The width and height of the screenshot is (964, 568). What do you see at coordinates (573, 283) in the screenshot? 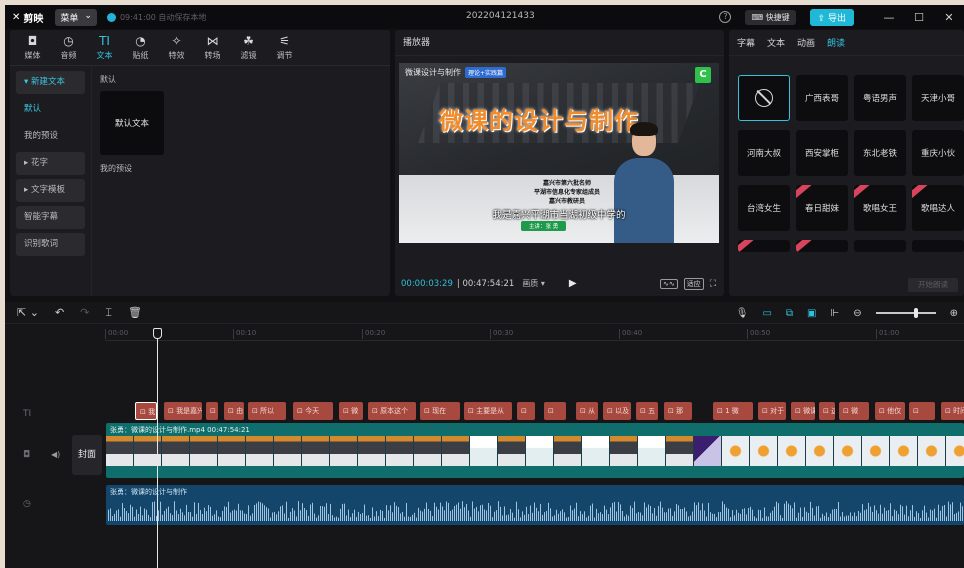
I see `play-icon: ▶` at bounding box center [573, 283].